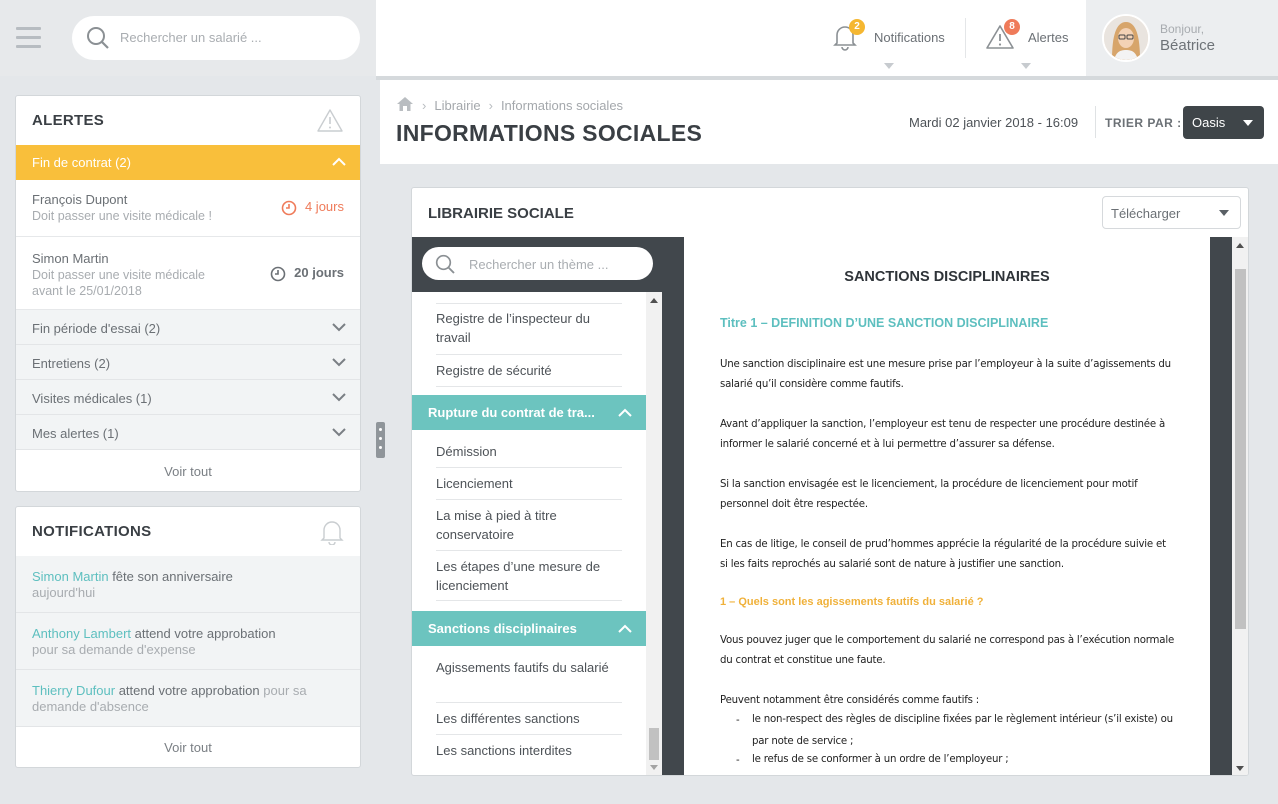  I want to click on alert-days: 20 jours, so click(307, 273).